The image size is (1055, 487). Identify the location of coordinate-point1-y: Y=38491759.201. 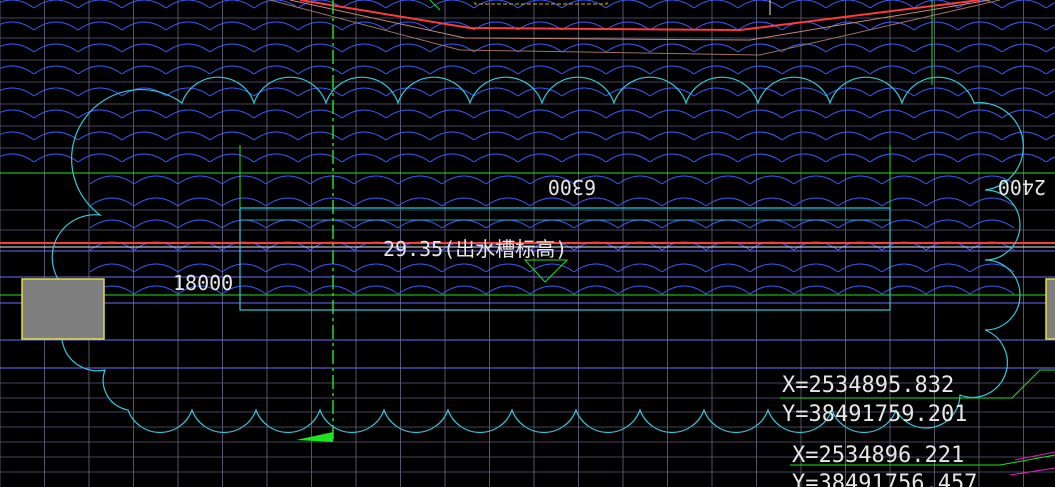
(874, 414).